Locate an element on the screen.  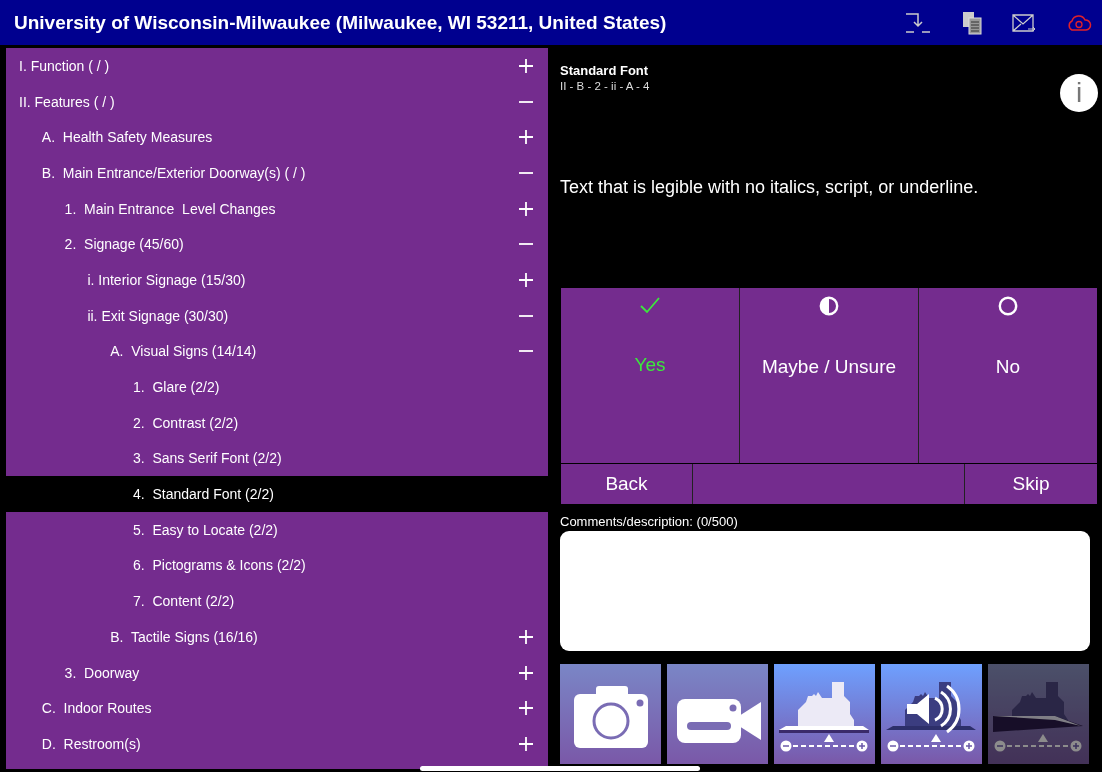
outline-item: I. Function ( / ) is located at coordinates (277, 66).